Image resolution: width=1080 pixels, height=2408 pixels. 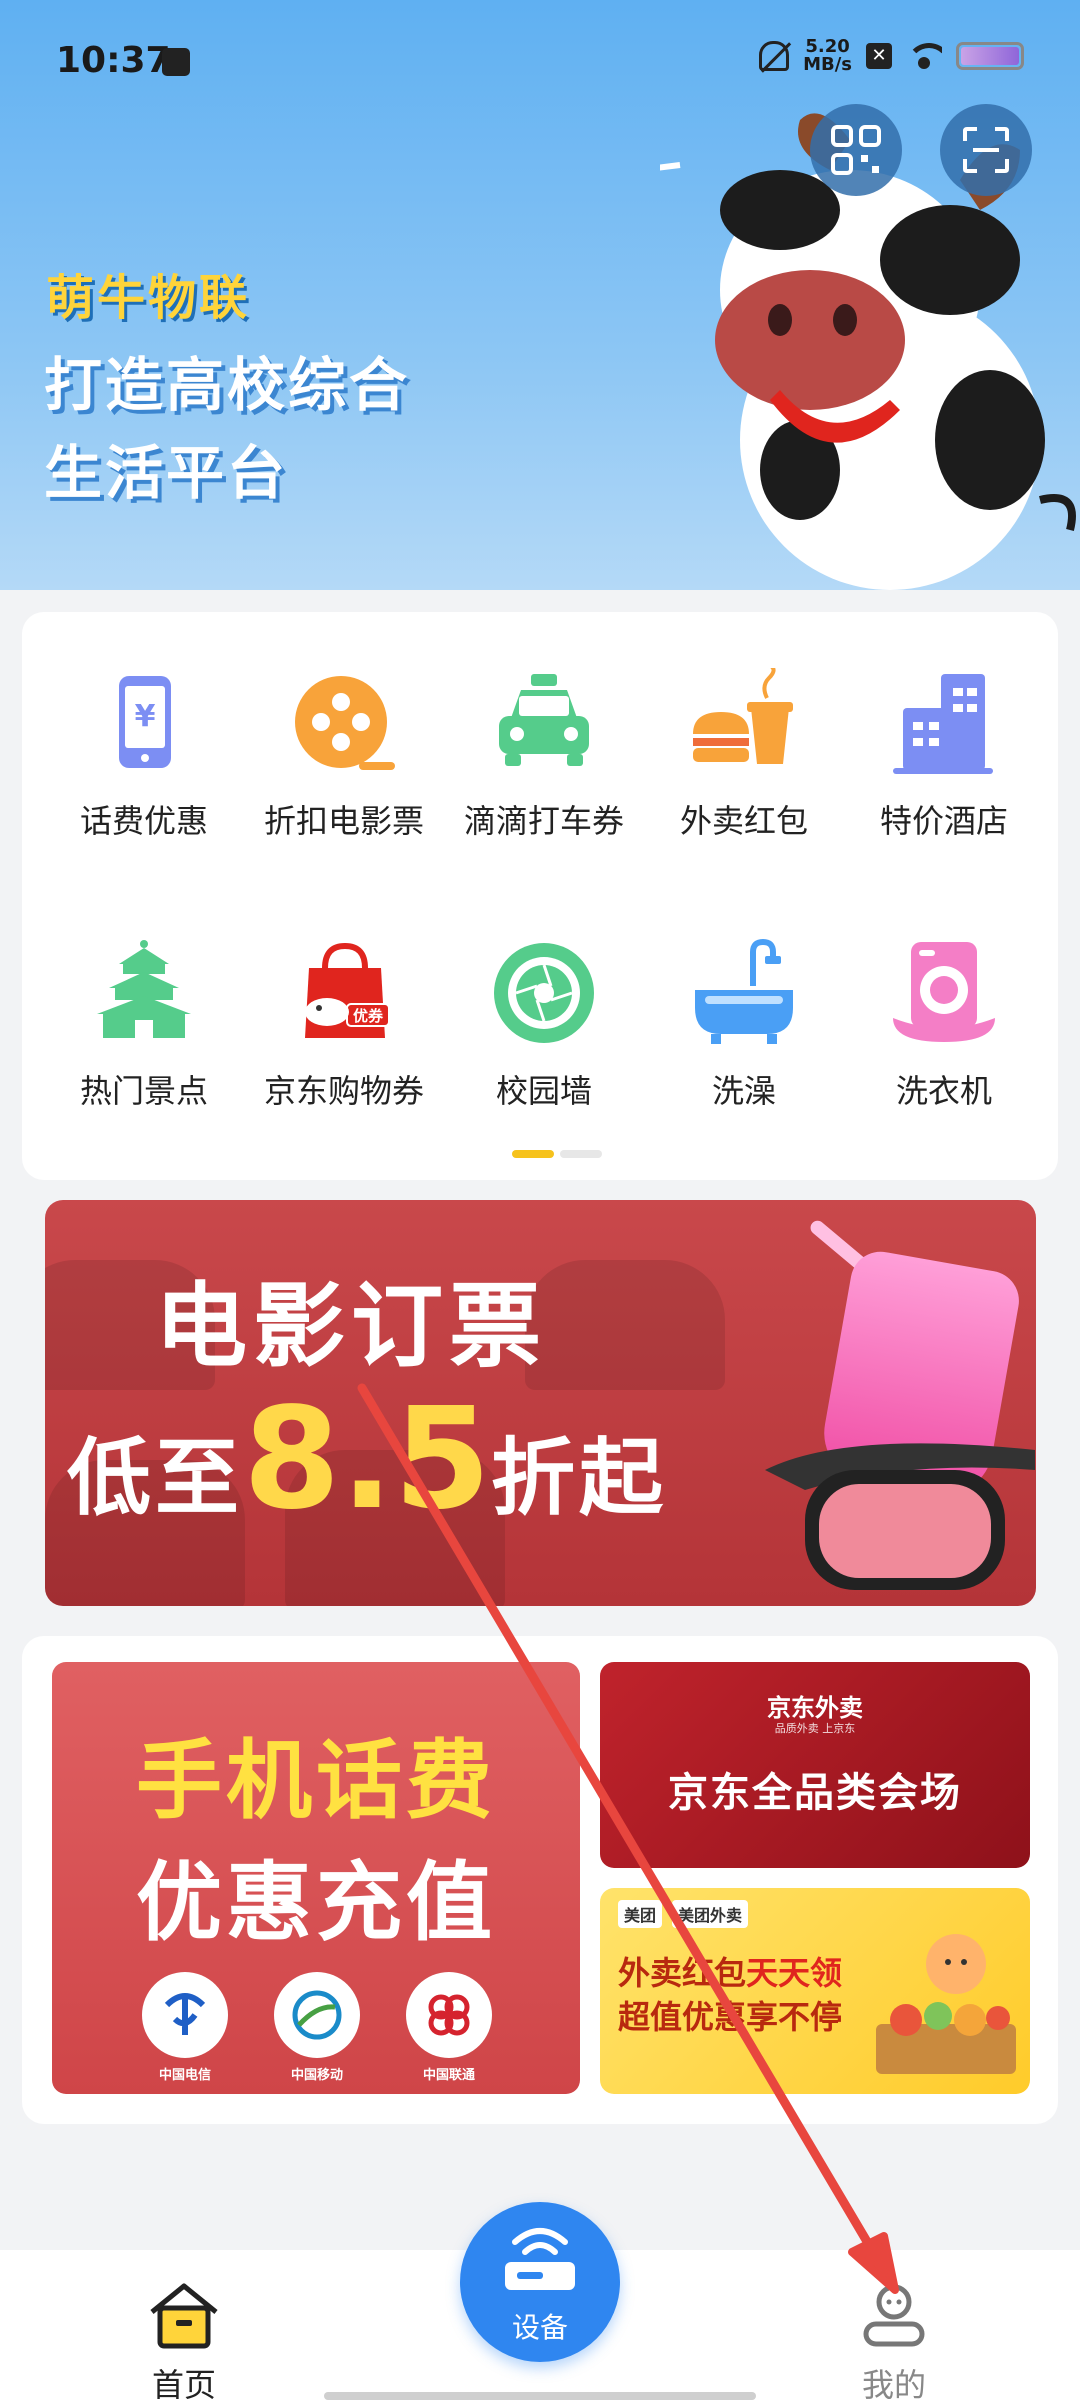 What do you see at coordinates (540, 2396) in the screenshot?
I see `home-indicator` at bounding box center [540, 2396].